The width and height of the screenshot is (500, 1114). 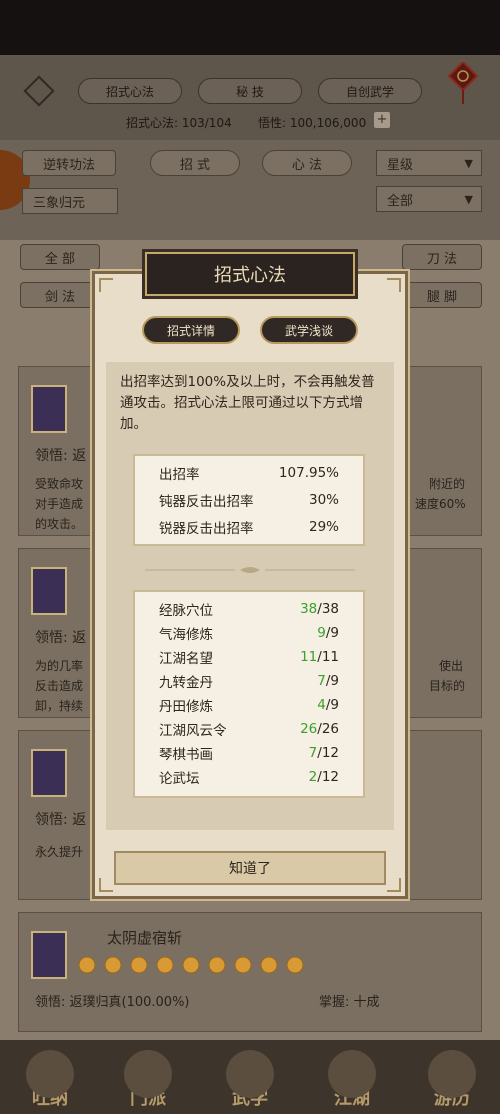 I want to click on skill-card: 太阴虚宿斩 领悟: 返璞归真(100.00%) 掌握: 十成, so click(x=250, y=972).